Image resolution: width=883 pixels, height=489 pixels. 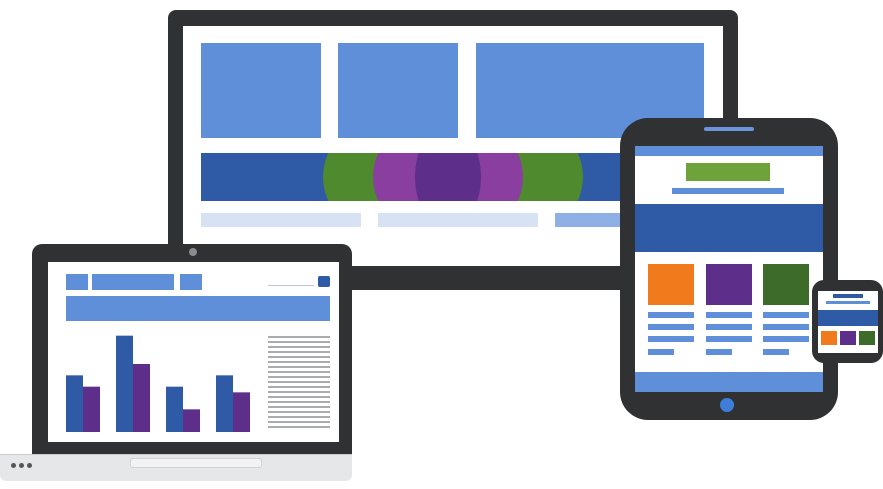 What do you see at coordinates (727, 405) in the screenshot?
I see `home-button-icon` at bounding box center [727, 405].